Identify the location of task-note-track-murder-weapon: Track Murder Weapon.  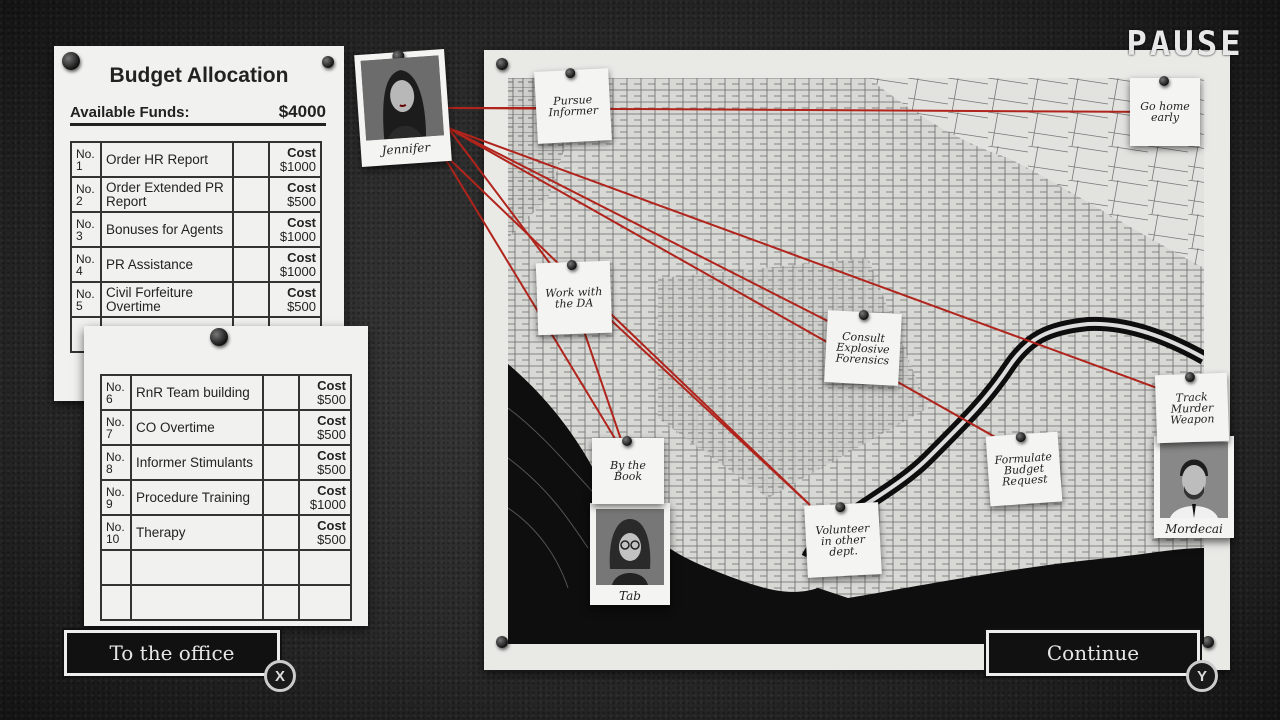
(1192, 407).